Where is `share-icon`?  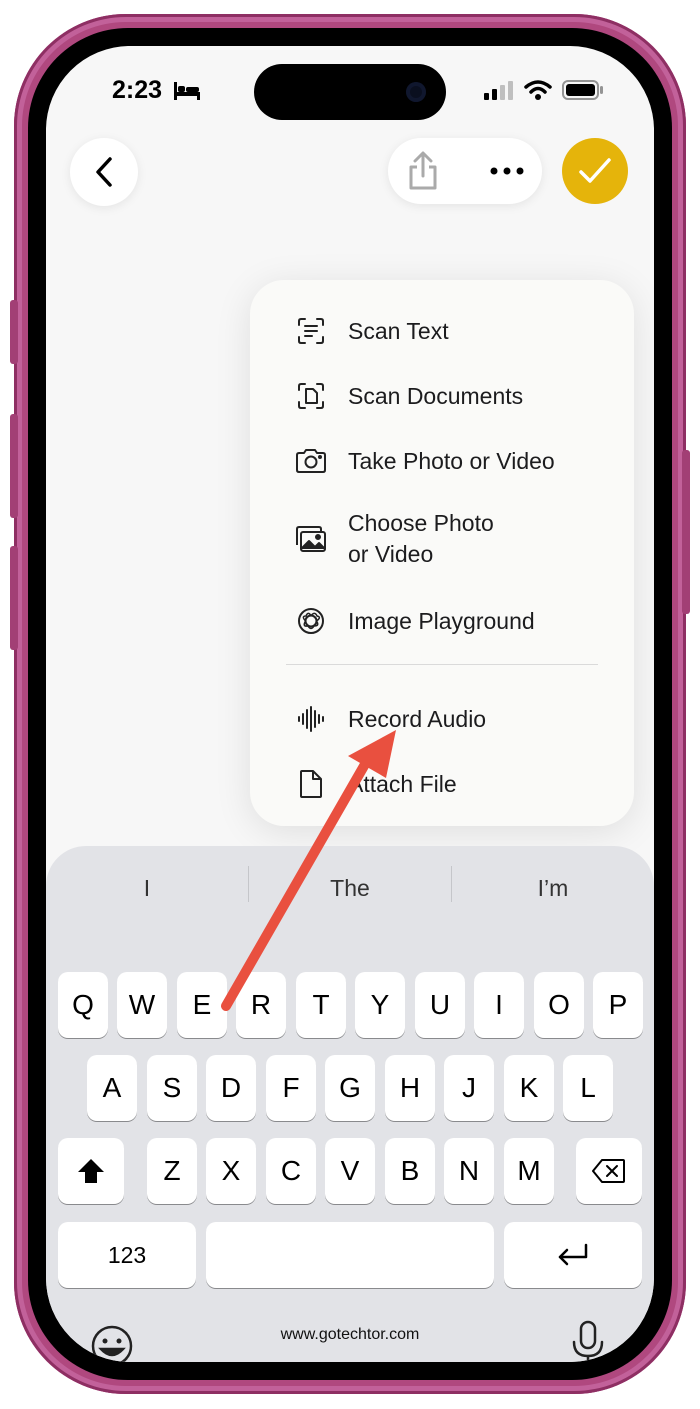 share-icon is located at coordinates (423, 170).